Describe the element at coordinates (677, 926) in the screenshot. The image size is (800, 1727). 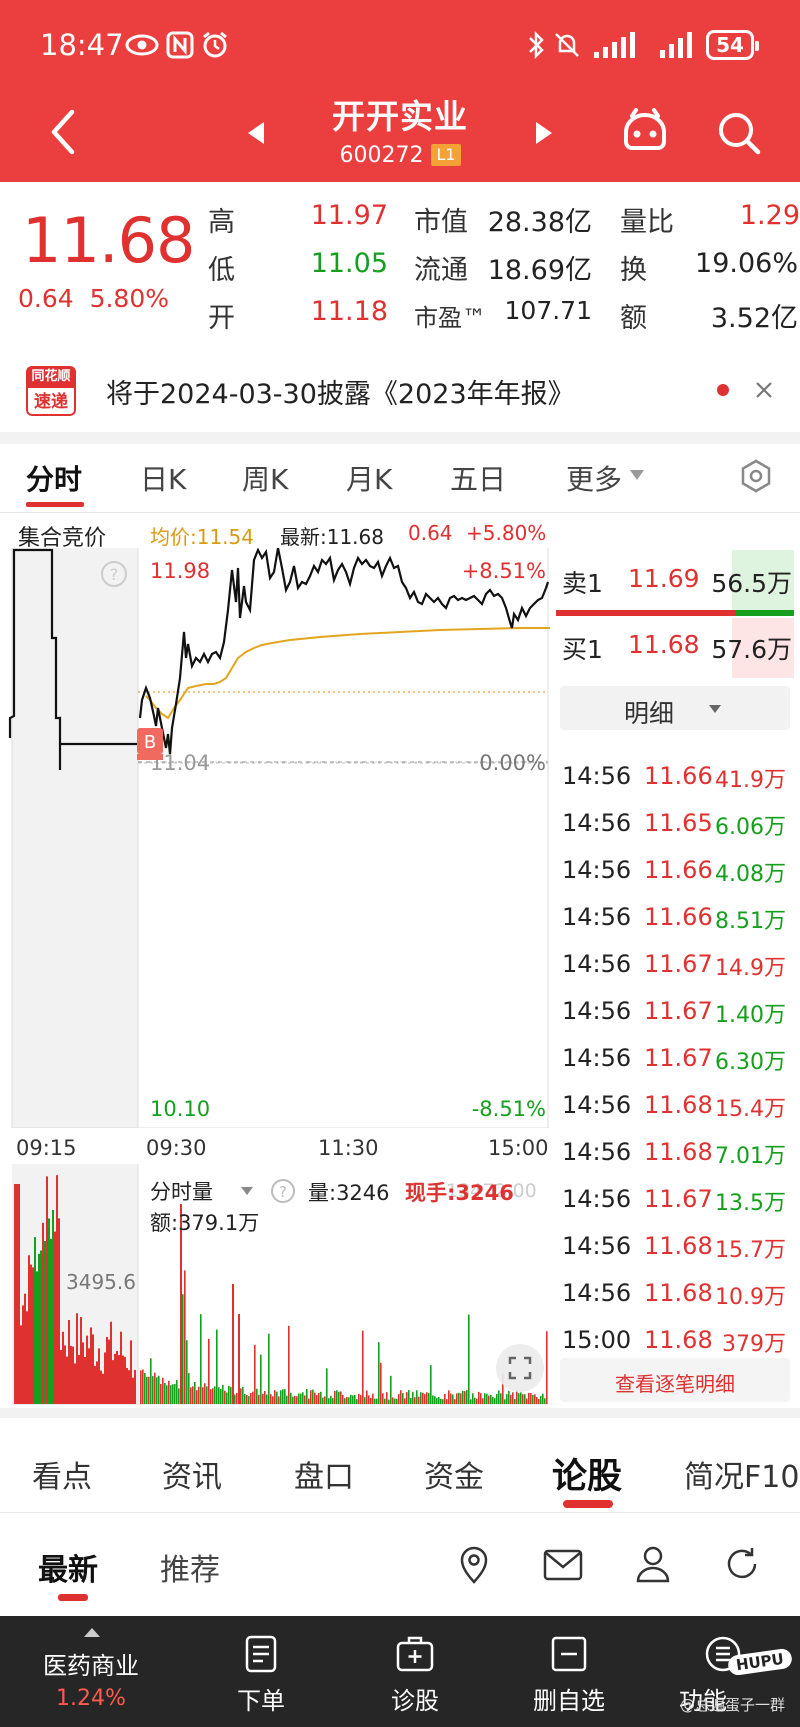
I see `tick-row: 14:56 11.66 8.51万` at that location.